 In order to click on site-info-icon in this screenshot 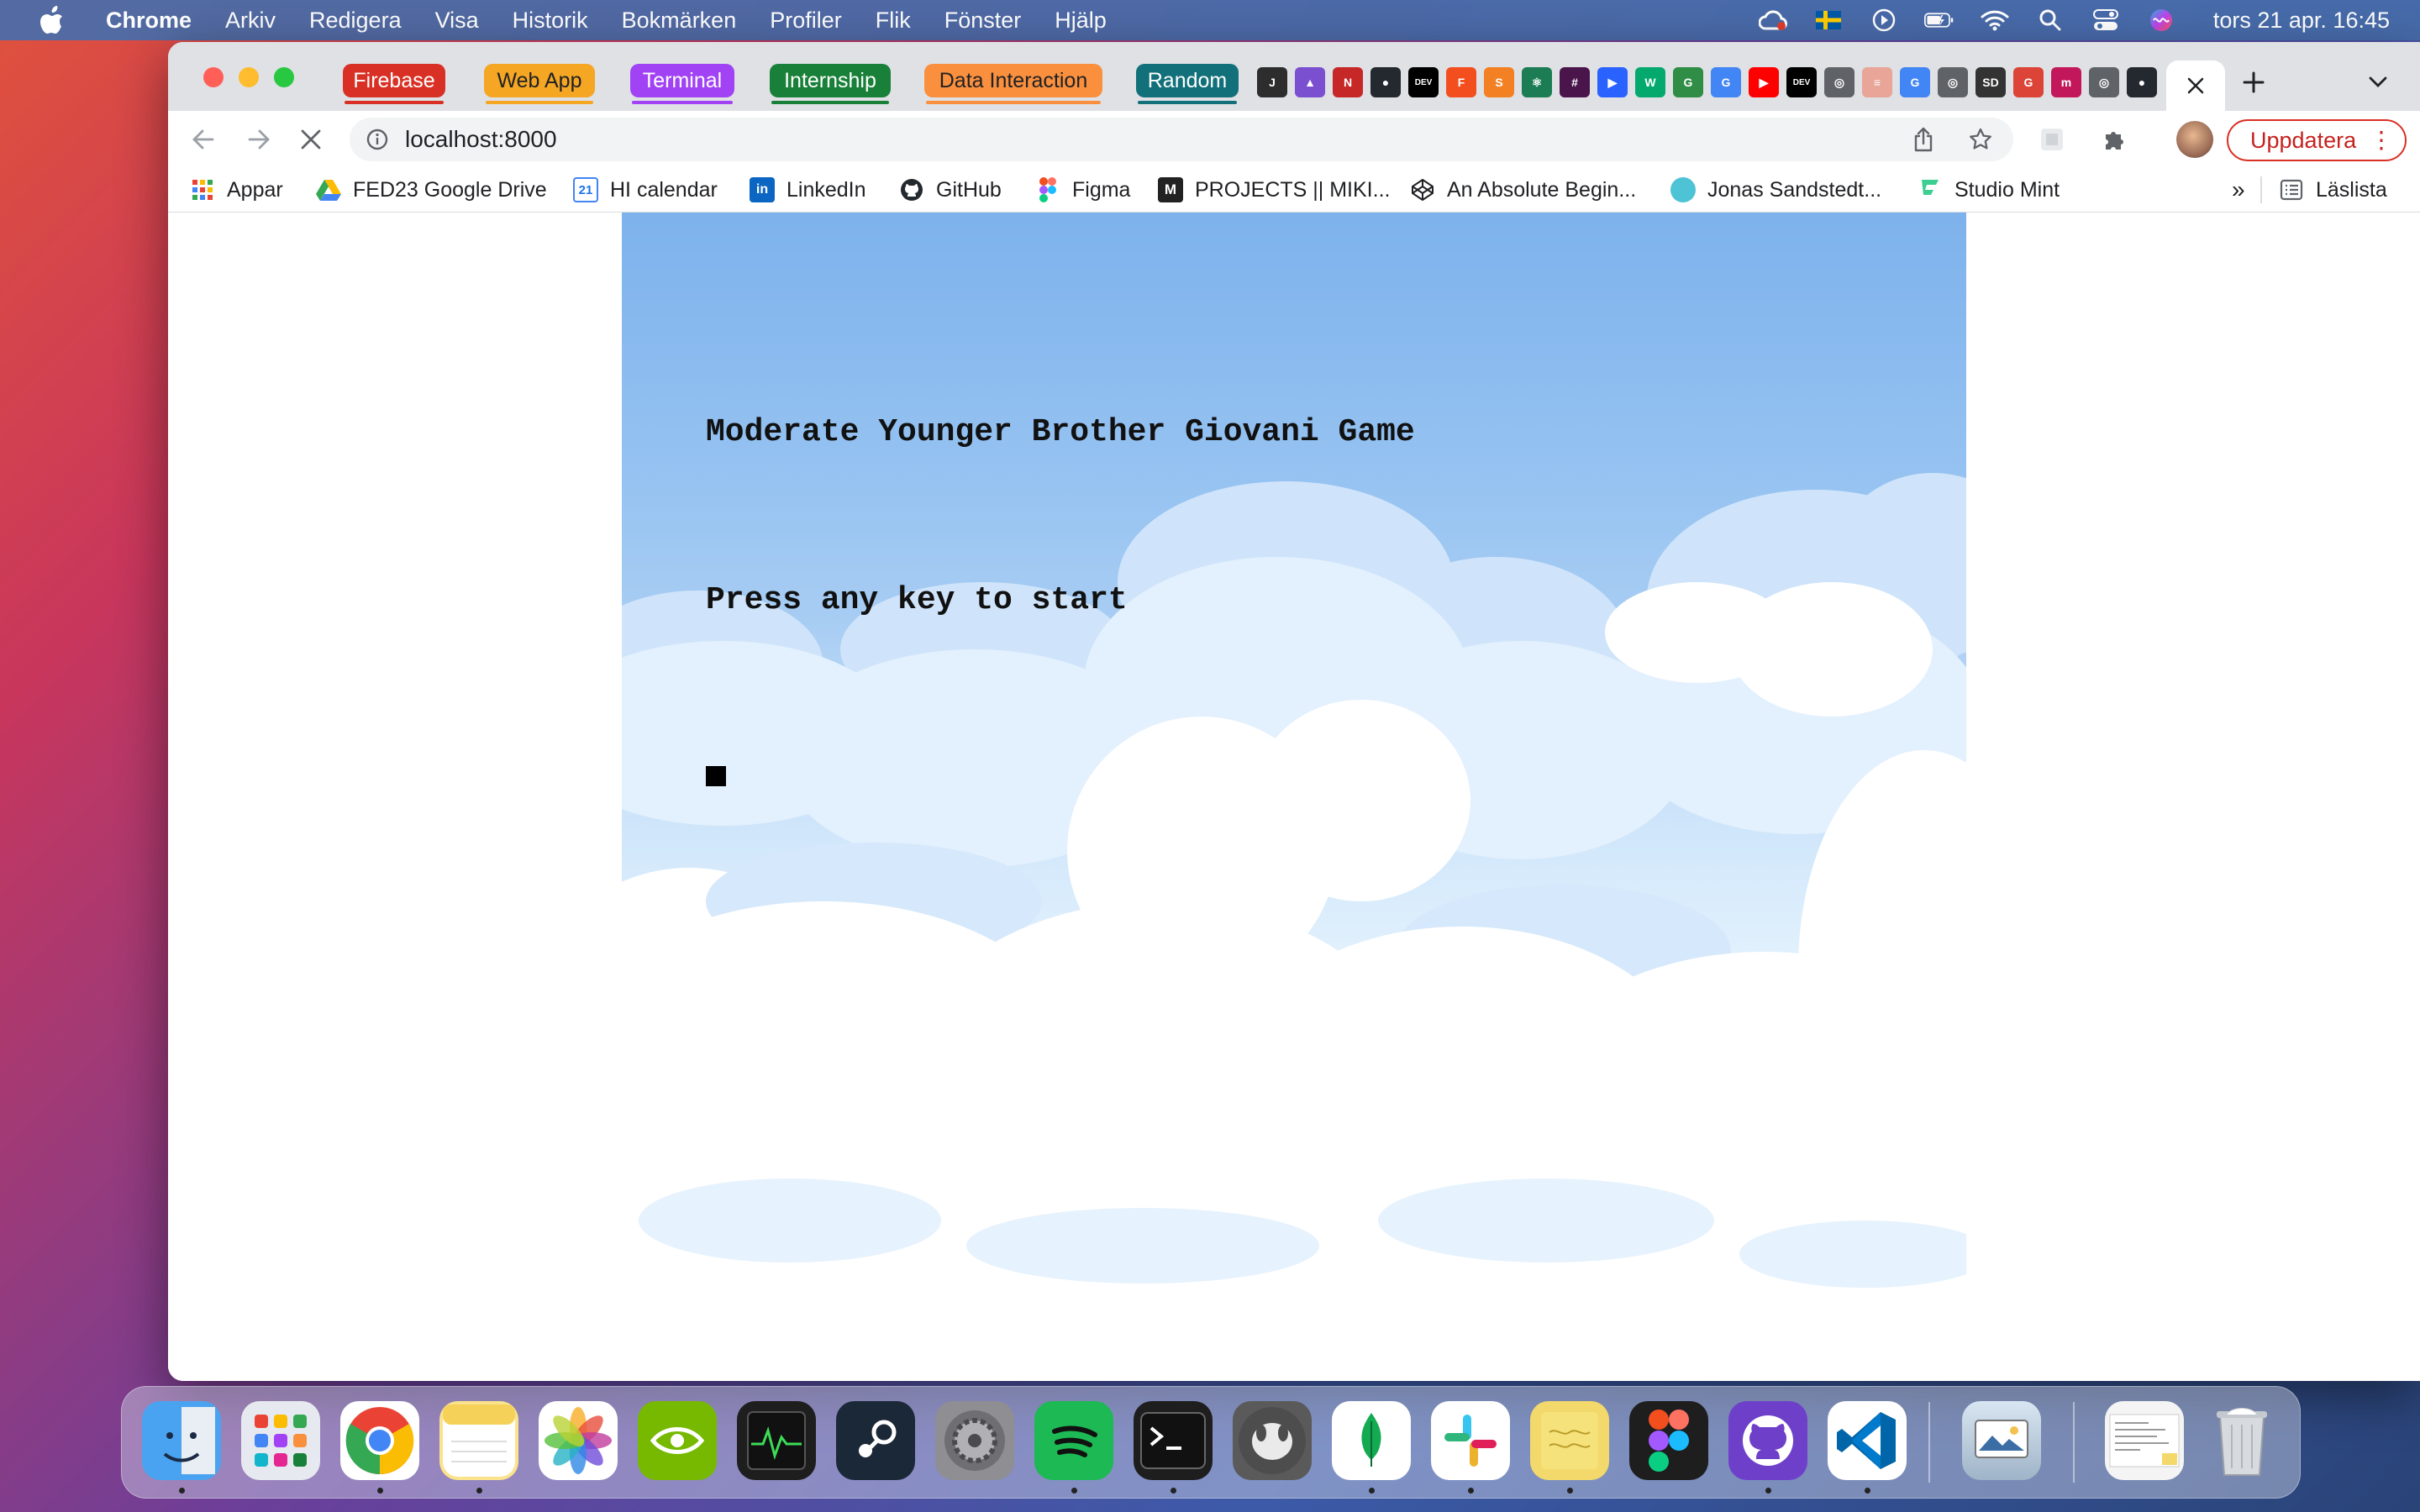, I will do `click(377, 139)`.